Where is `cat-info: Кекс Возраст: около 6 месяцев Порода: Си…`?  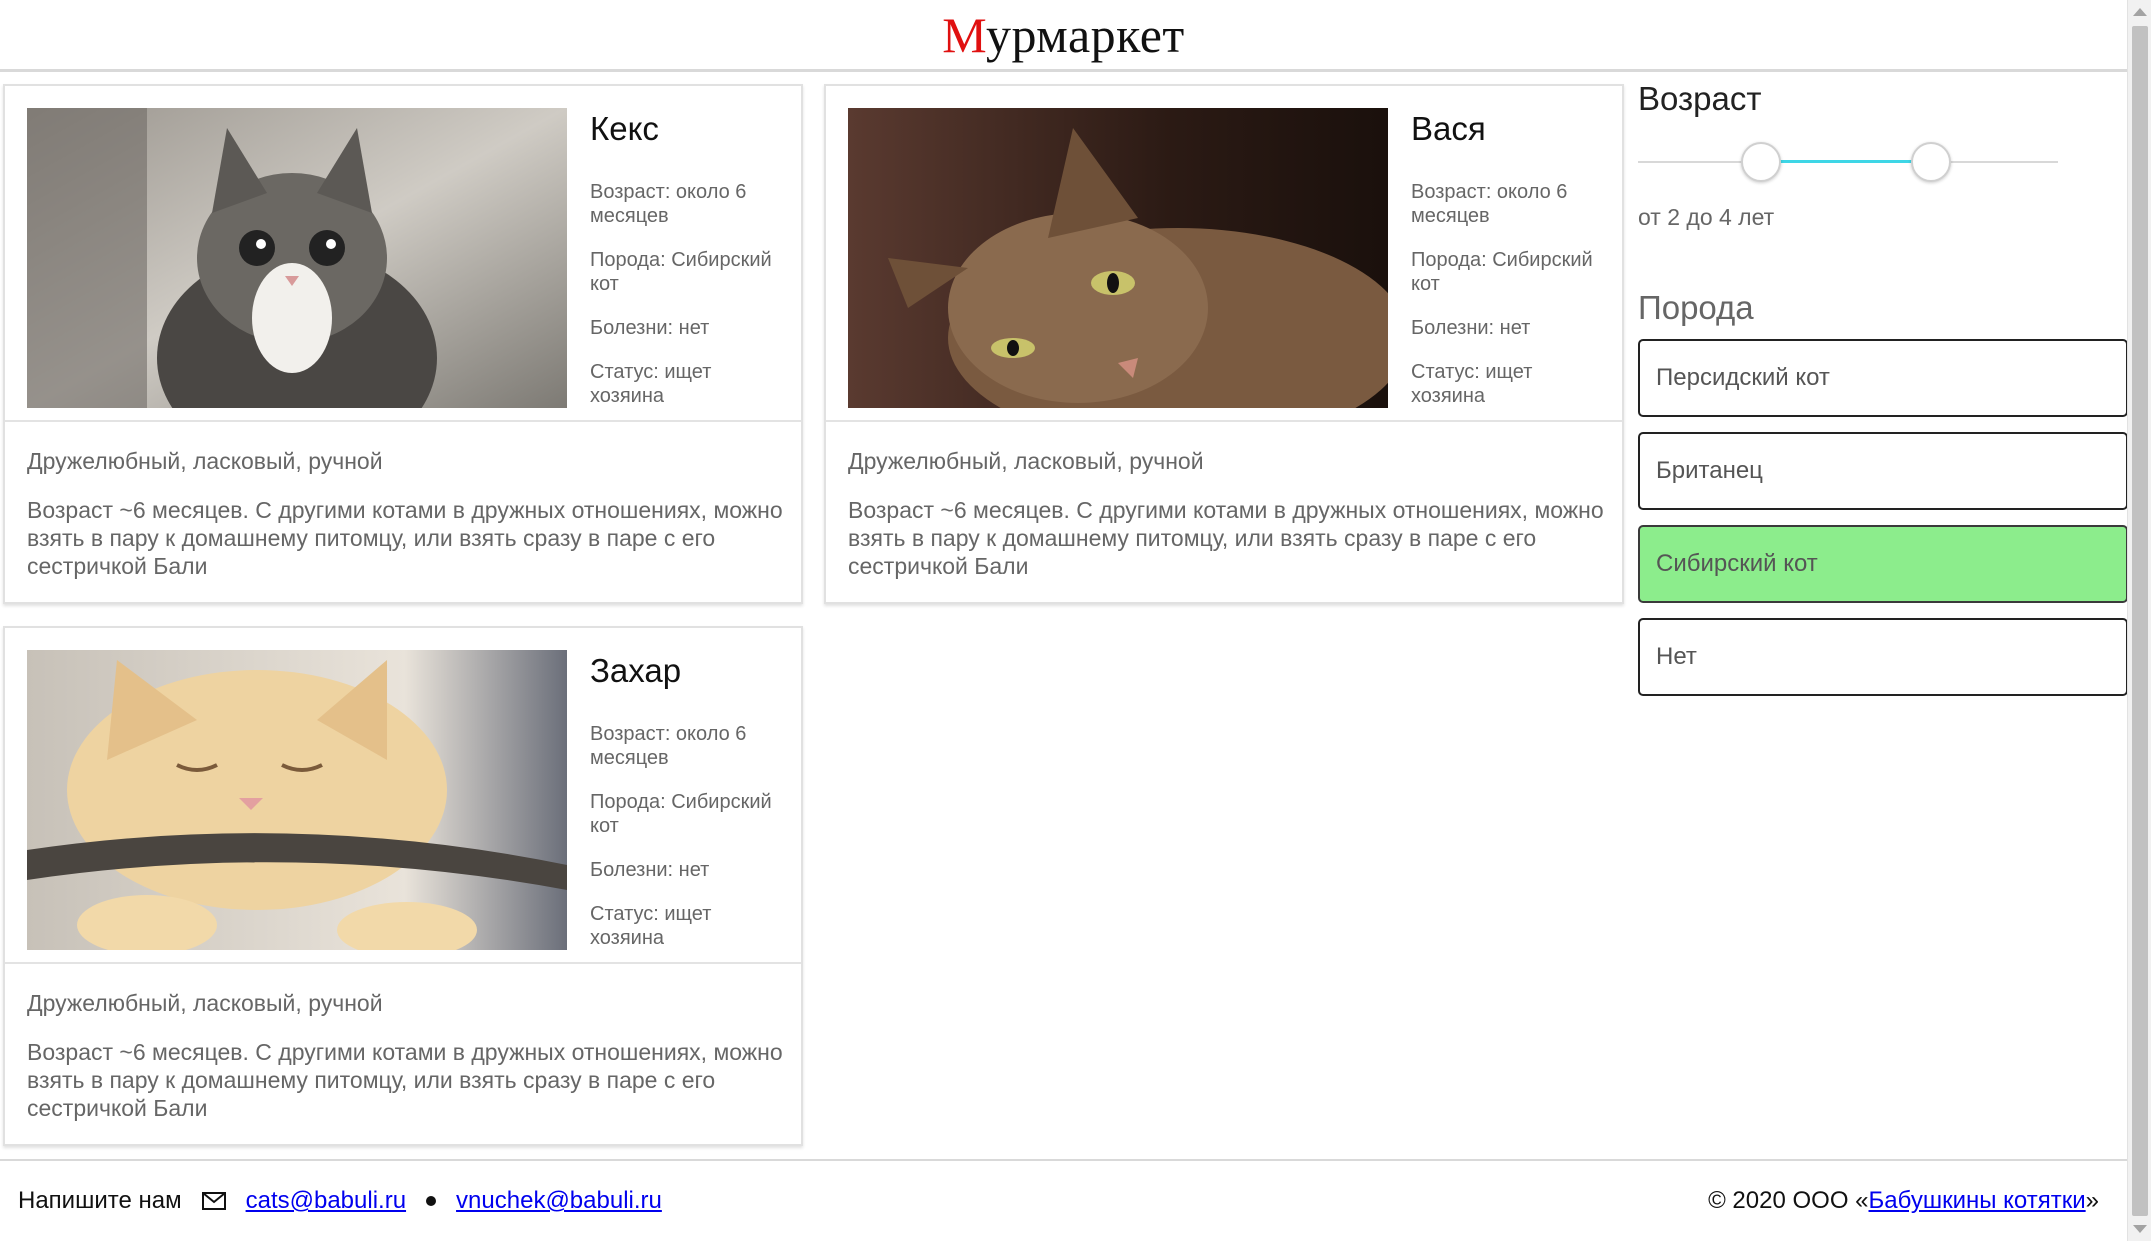 cat-info: Кекс Возраст: около 6 месяцев Порода: Си… is located at coordinates (690, 258).